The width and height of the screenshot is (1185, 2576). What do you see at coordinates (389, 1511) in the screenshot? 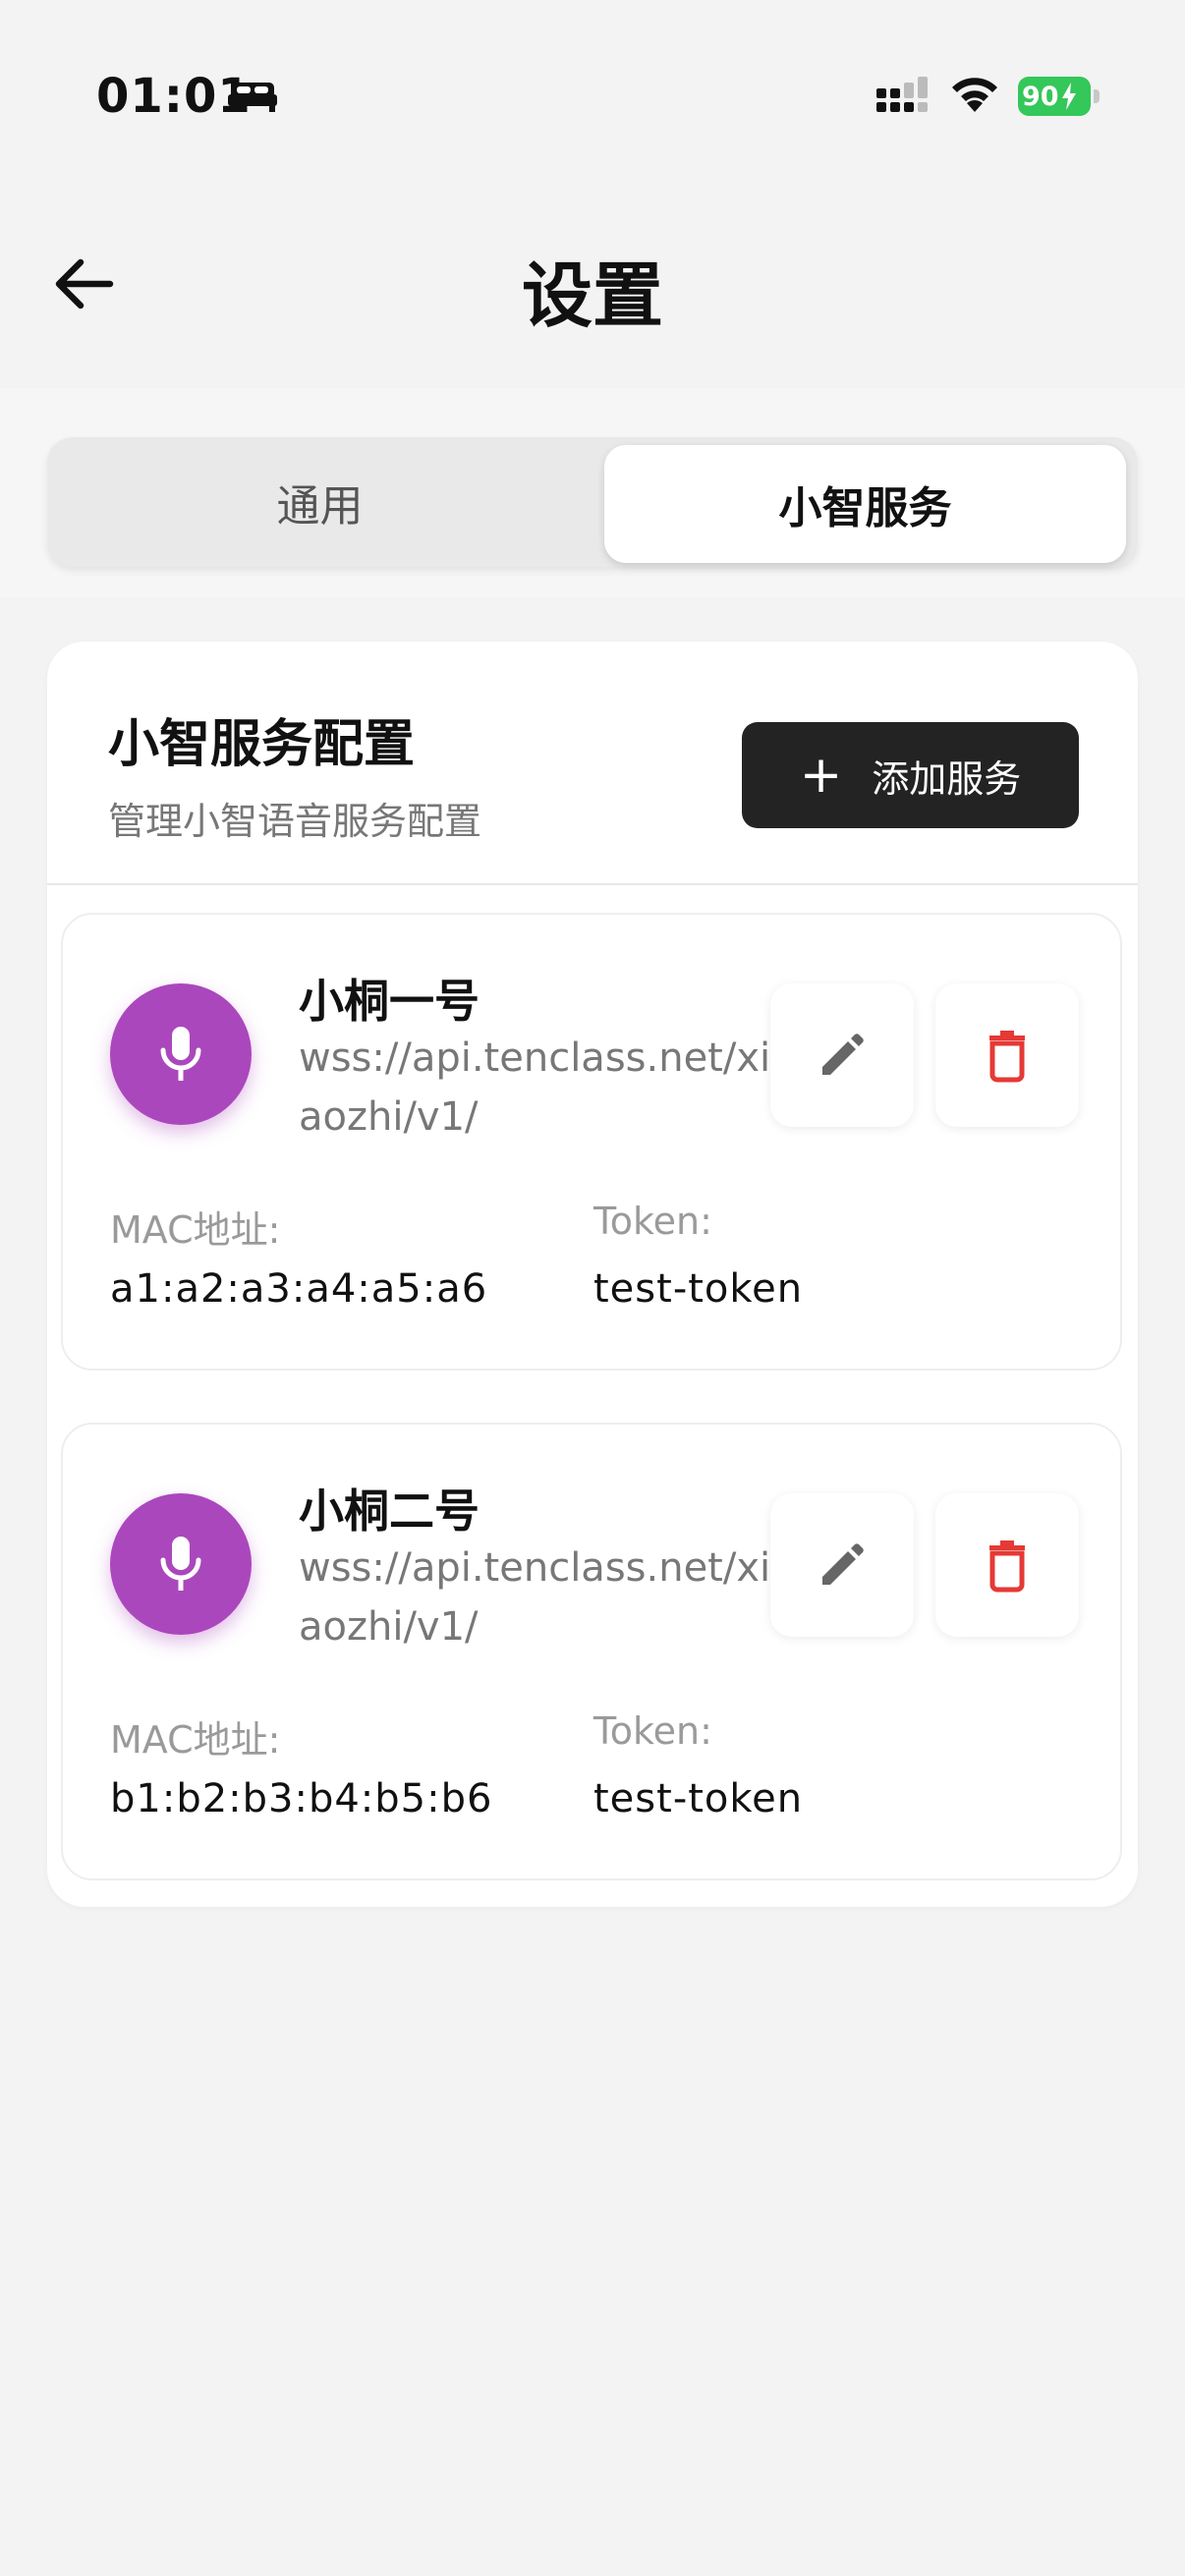
I see `service-name: 小桐二号` at bounding box center [389, 1511].